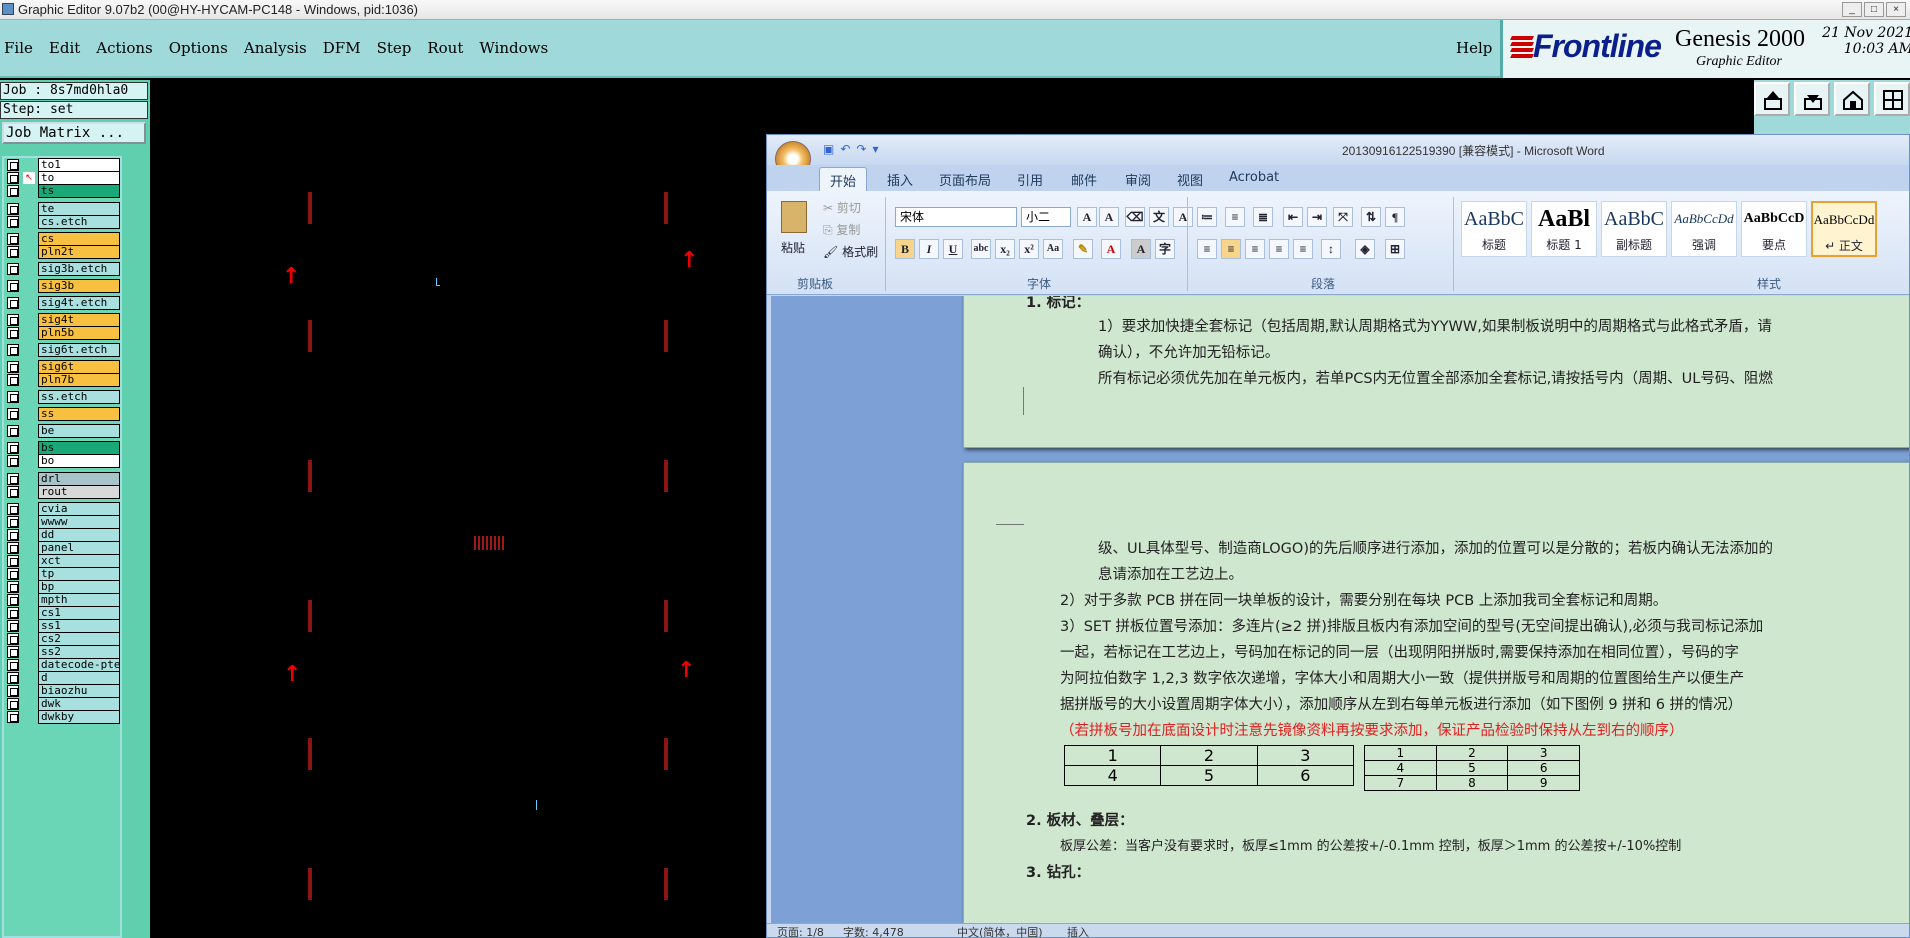 The image size is (1910, 938). What do you see at coordinates (1083, 249) in the screenshot?
I see `highlight-button: ✎` at bounding box center [1083, 249].